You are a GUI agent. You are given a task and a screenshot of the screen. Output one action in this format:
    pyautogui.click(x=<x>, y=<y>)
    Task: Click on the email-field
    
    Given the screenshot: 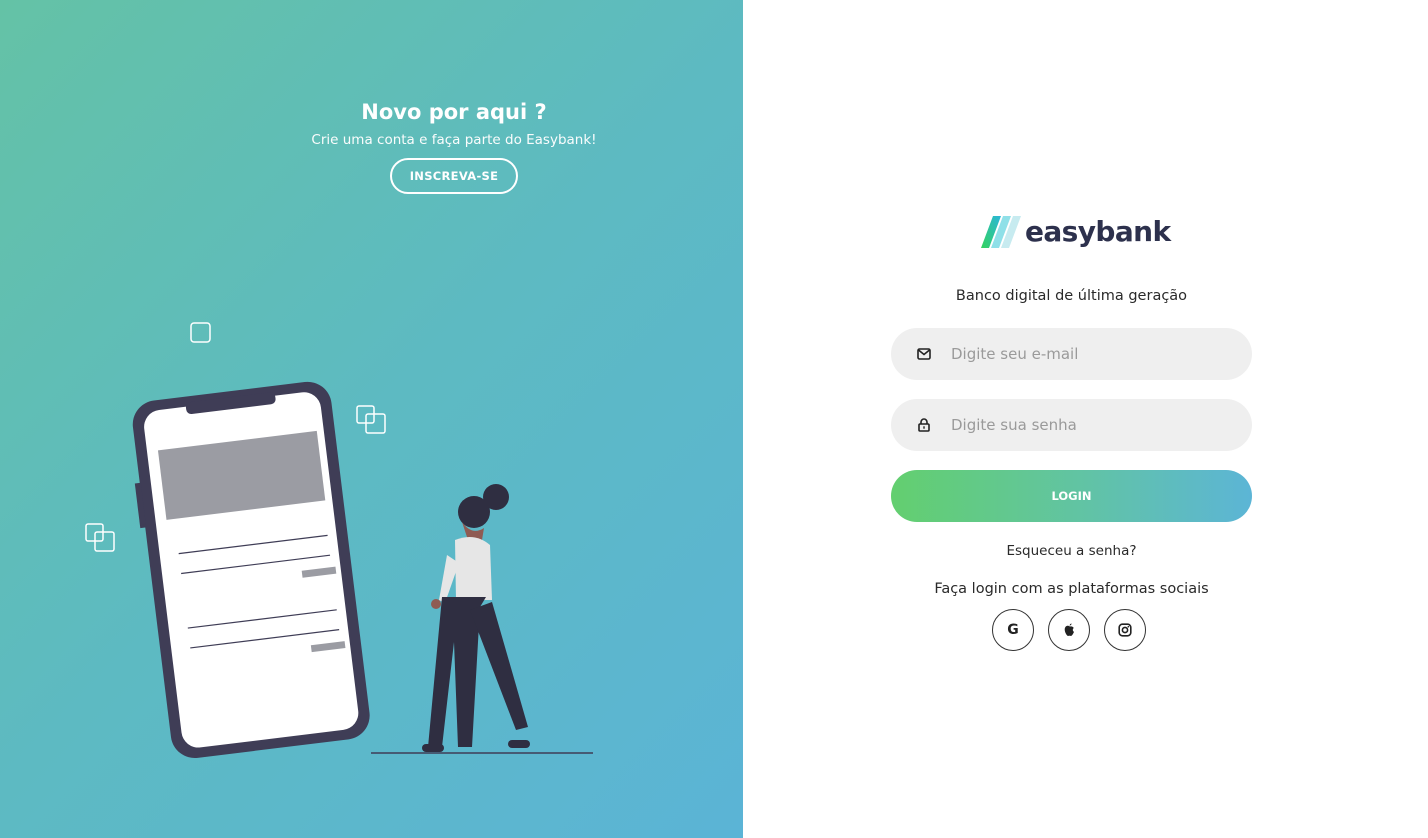 What is the action you would take?
    pyautogui.click(x=1071, y=354)
    